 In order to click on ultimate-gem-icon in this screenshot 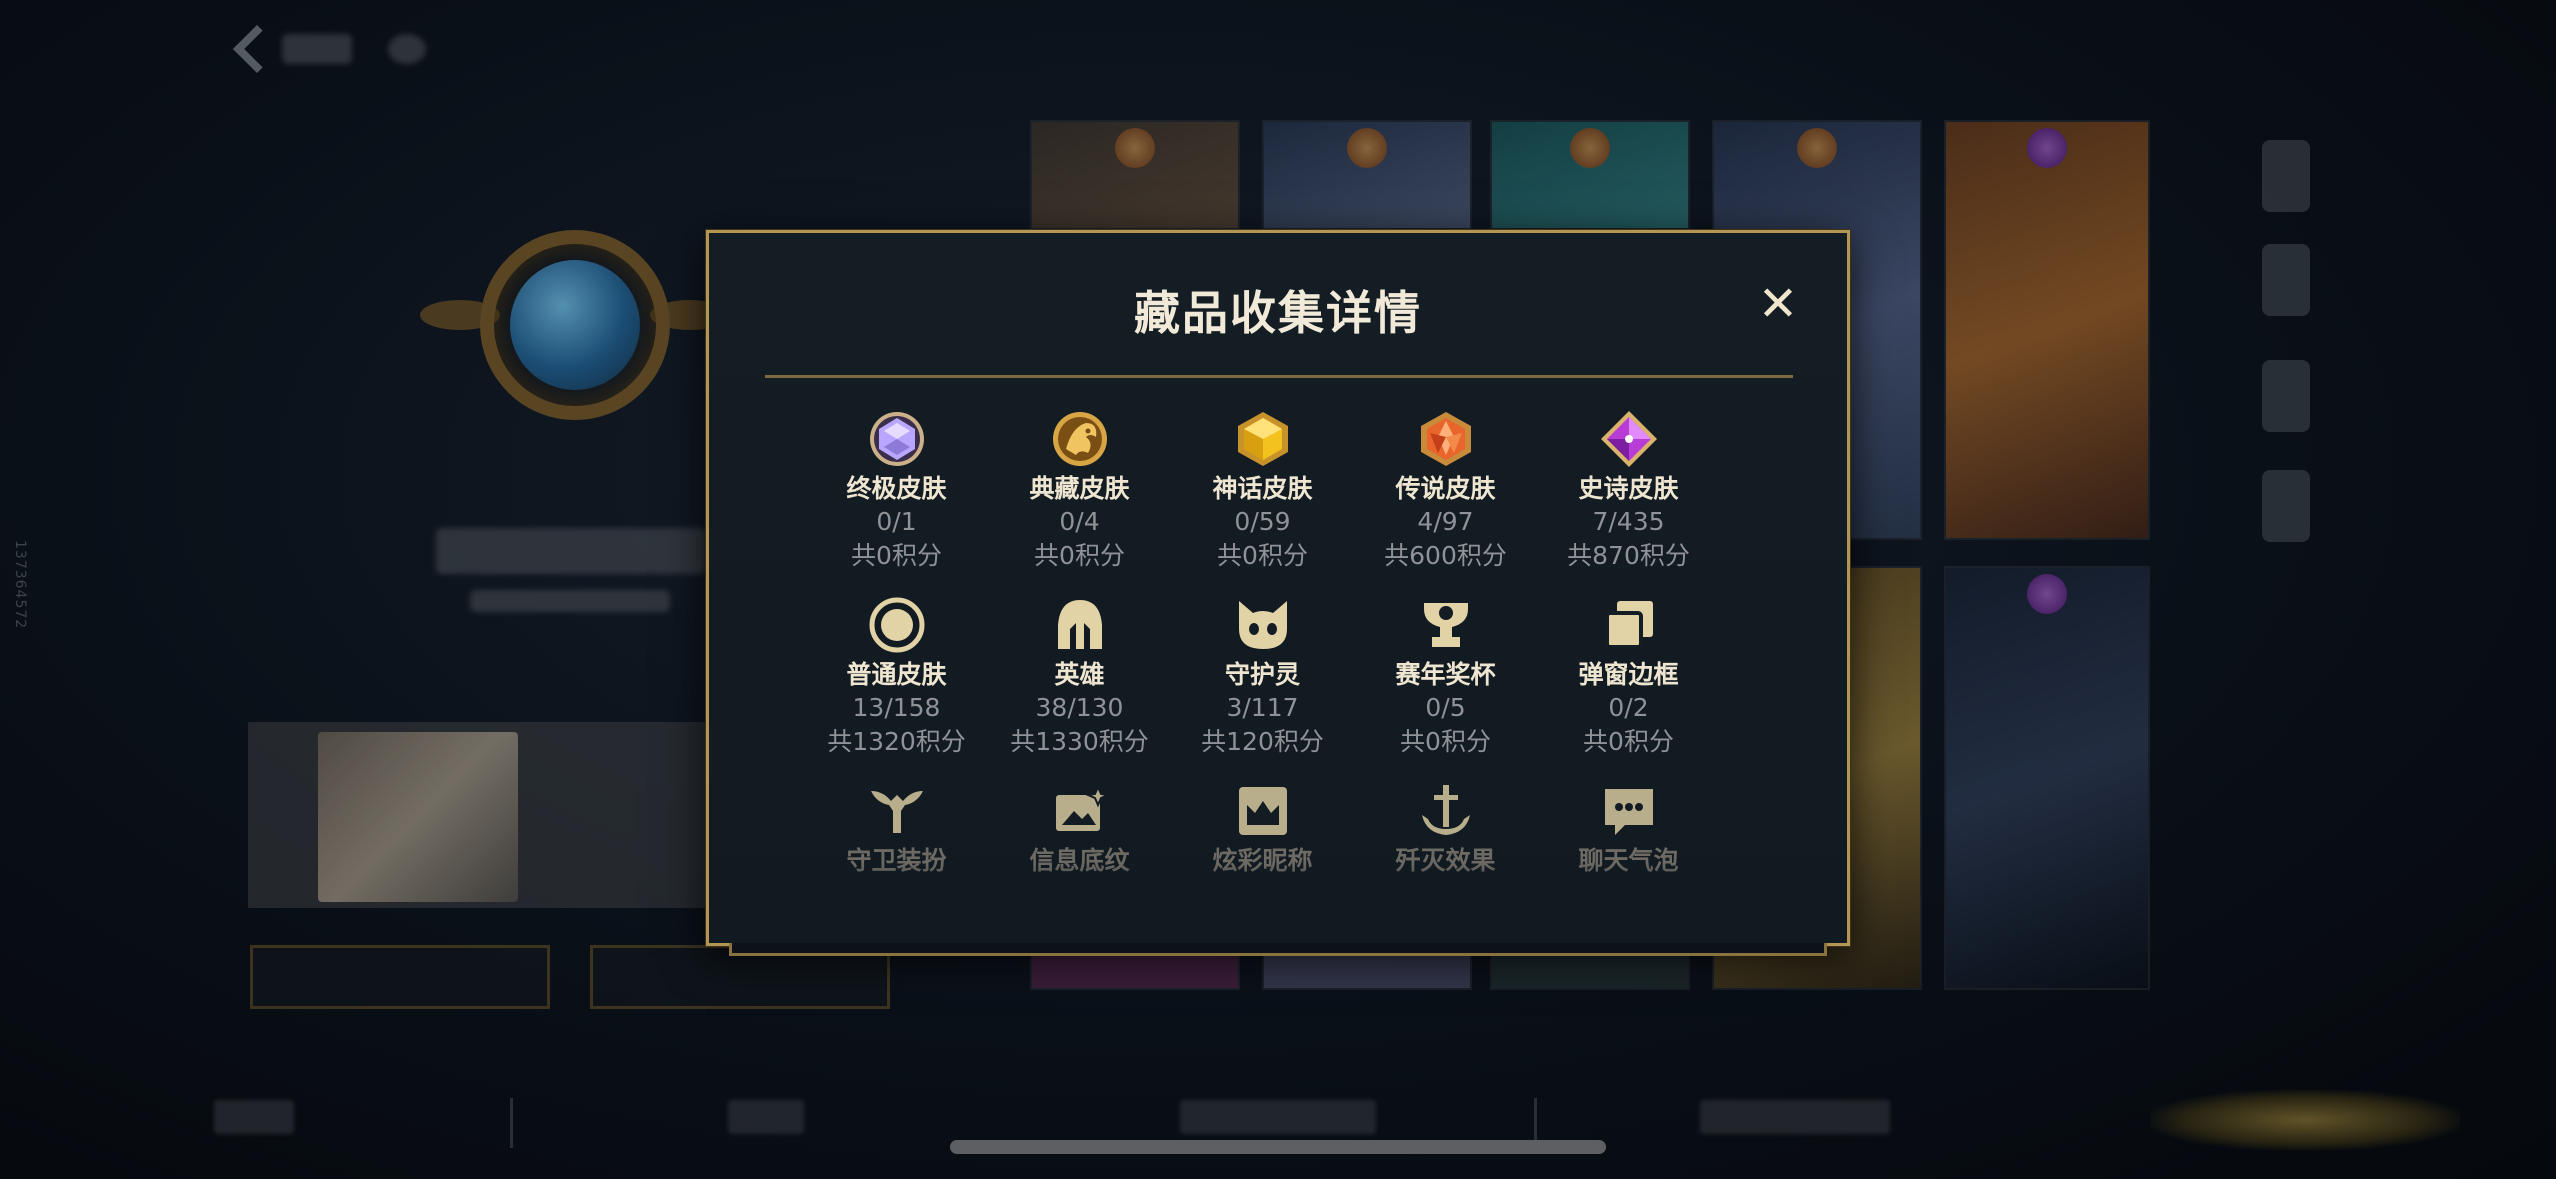, I will do `click(896, 439)`.